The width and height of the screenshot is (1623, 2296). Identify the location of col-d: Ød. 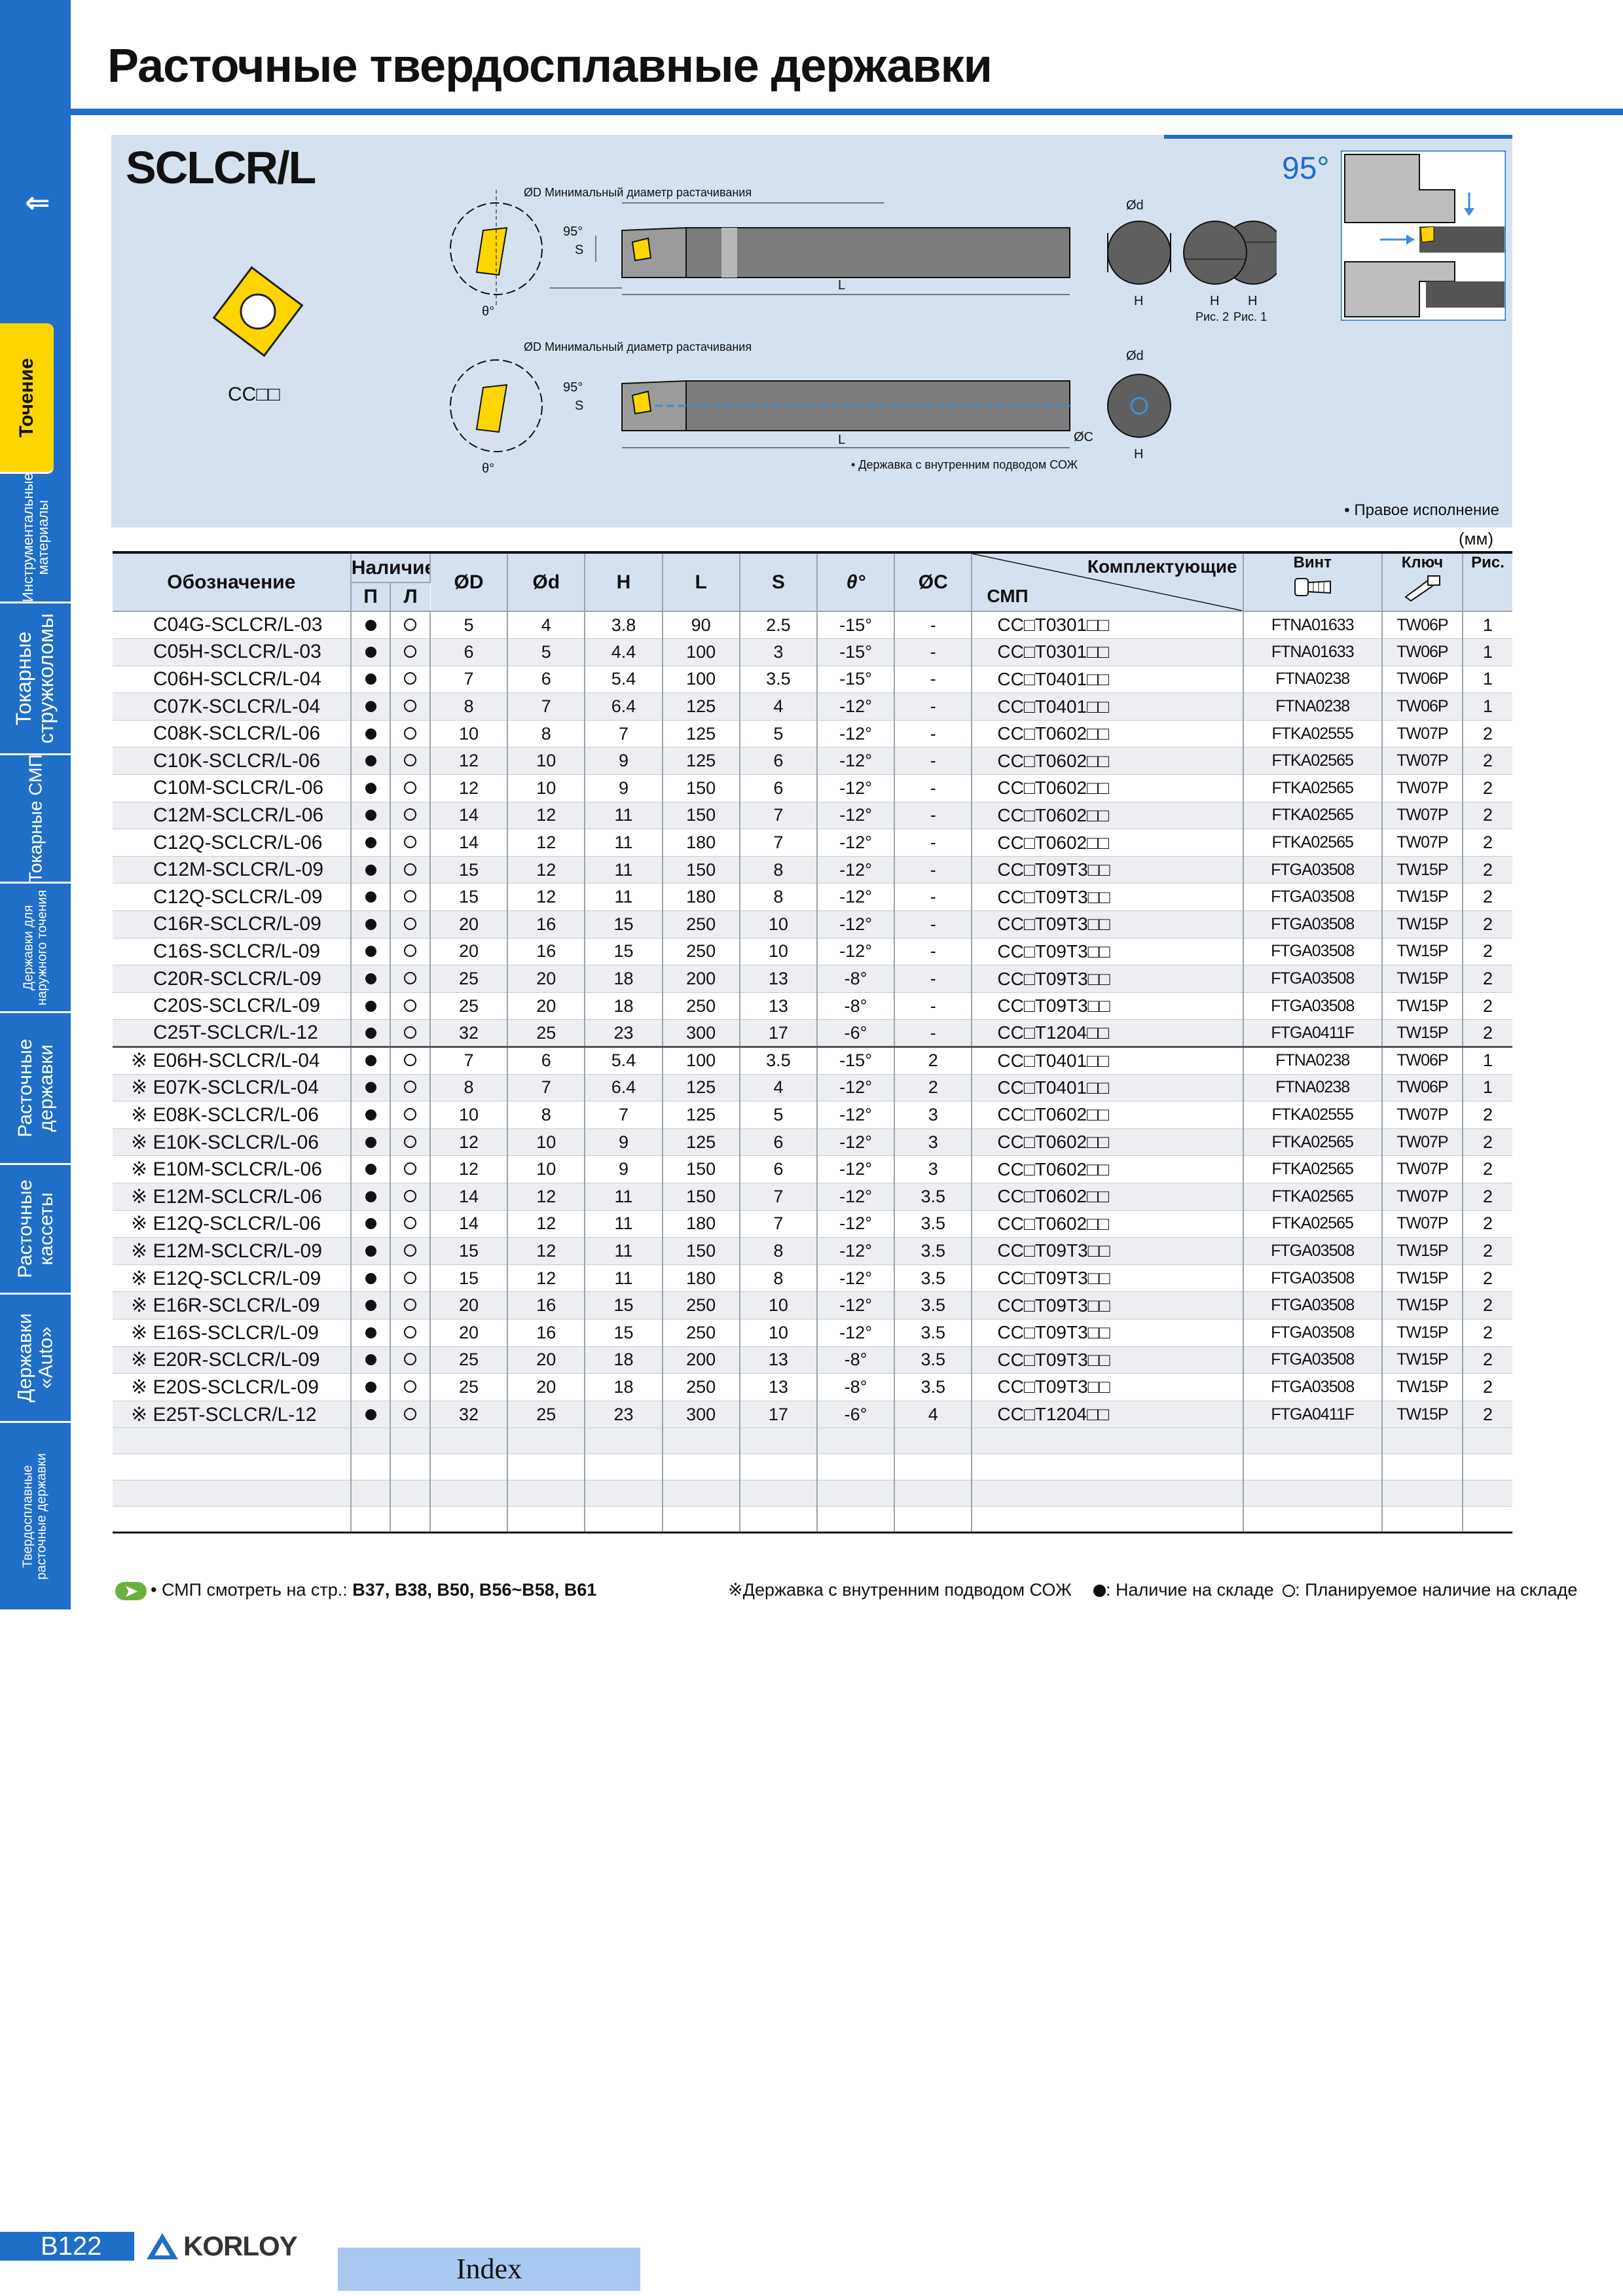
(546, 581).